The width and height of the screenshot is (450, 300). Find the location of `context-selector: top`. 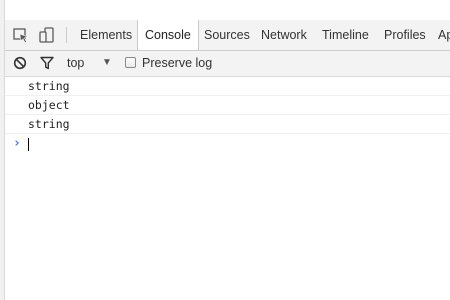

context-selector: top is located at coordinates (75, 63).